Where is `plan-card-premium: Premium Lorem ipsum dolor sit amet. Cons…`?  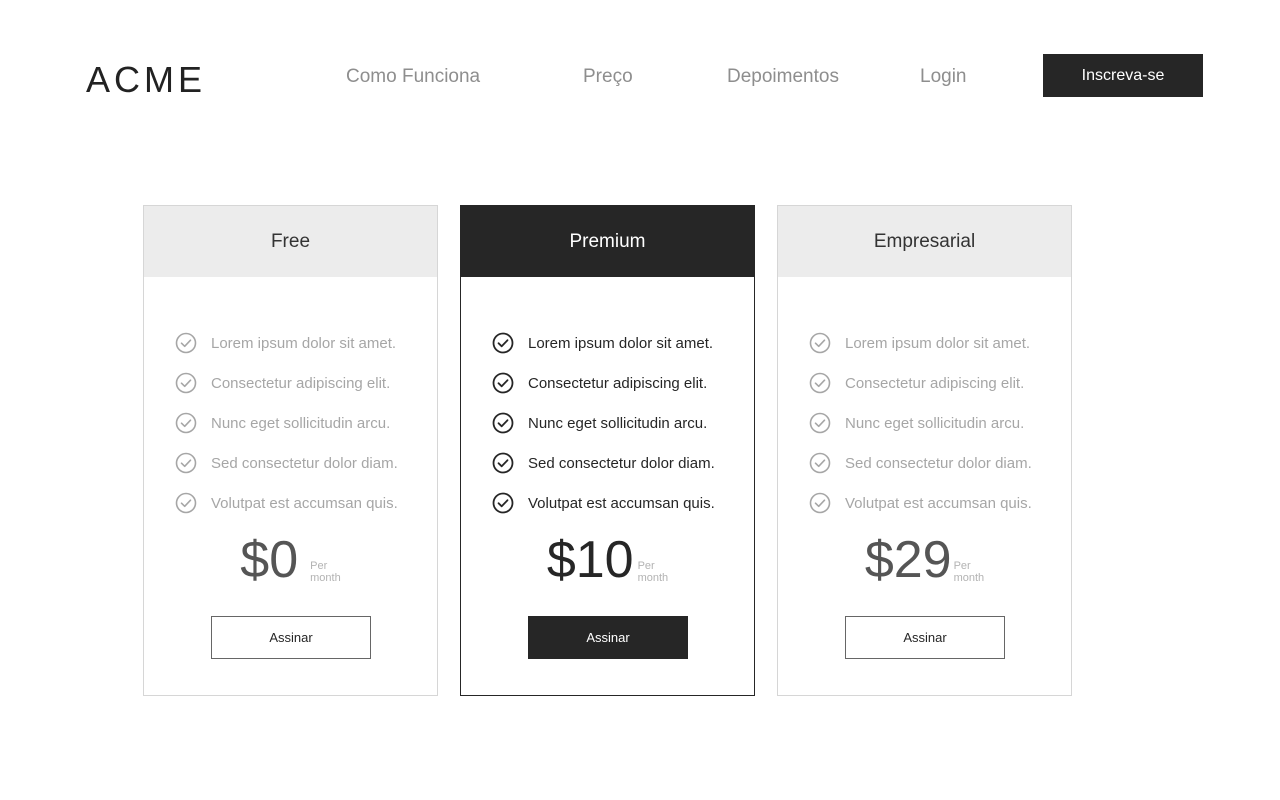 plan-card-premium: Premium Lorem ipsum dolor sit amet. Cons… is located at coordinates (607, 450).